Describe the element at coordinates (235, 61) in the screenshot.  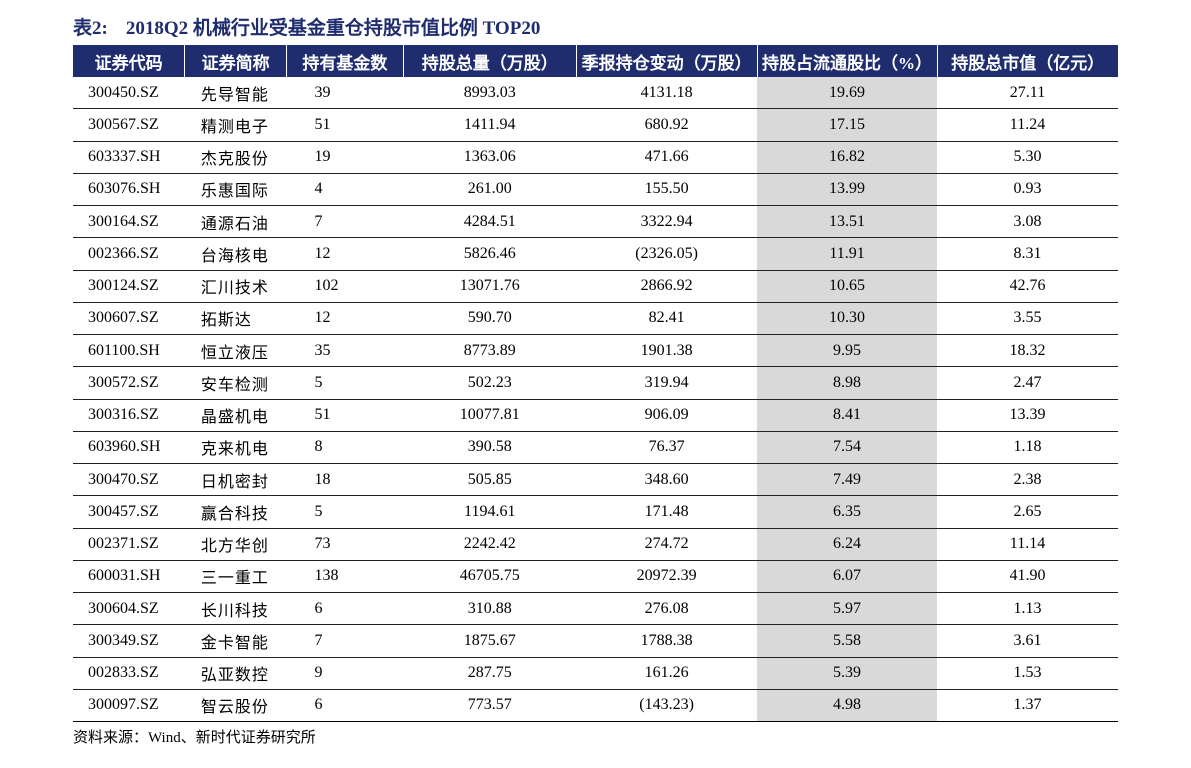
I see `header-name: 证券简称` at that location.